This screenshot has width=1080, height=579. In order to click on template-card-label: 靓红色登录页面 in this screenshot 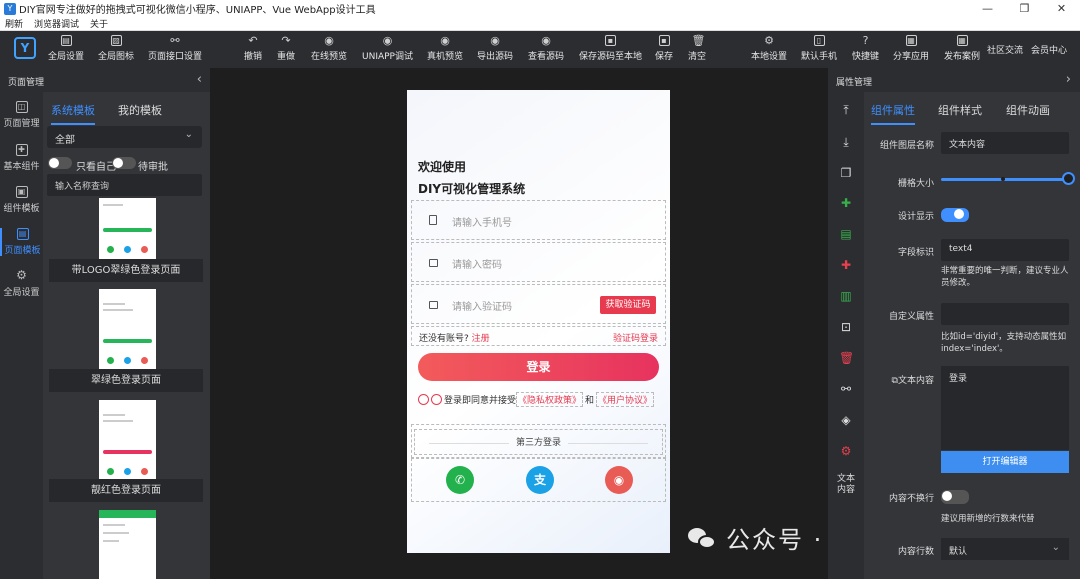, I will do `click(126, 490)`.